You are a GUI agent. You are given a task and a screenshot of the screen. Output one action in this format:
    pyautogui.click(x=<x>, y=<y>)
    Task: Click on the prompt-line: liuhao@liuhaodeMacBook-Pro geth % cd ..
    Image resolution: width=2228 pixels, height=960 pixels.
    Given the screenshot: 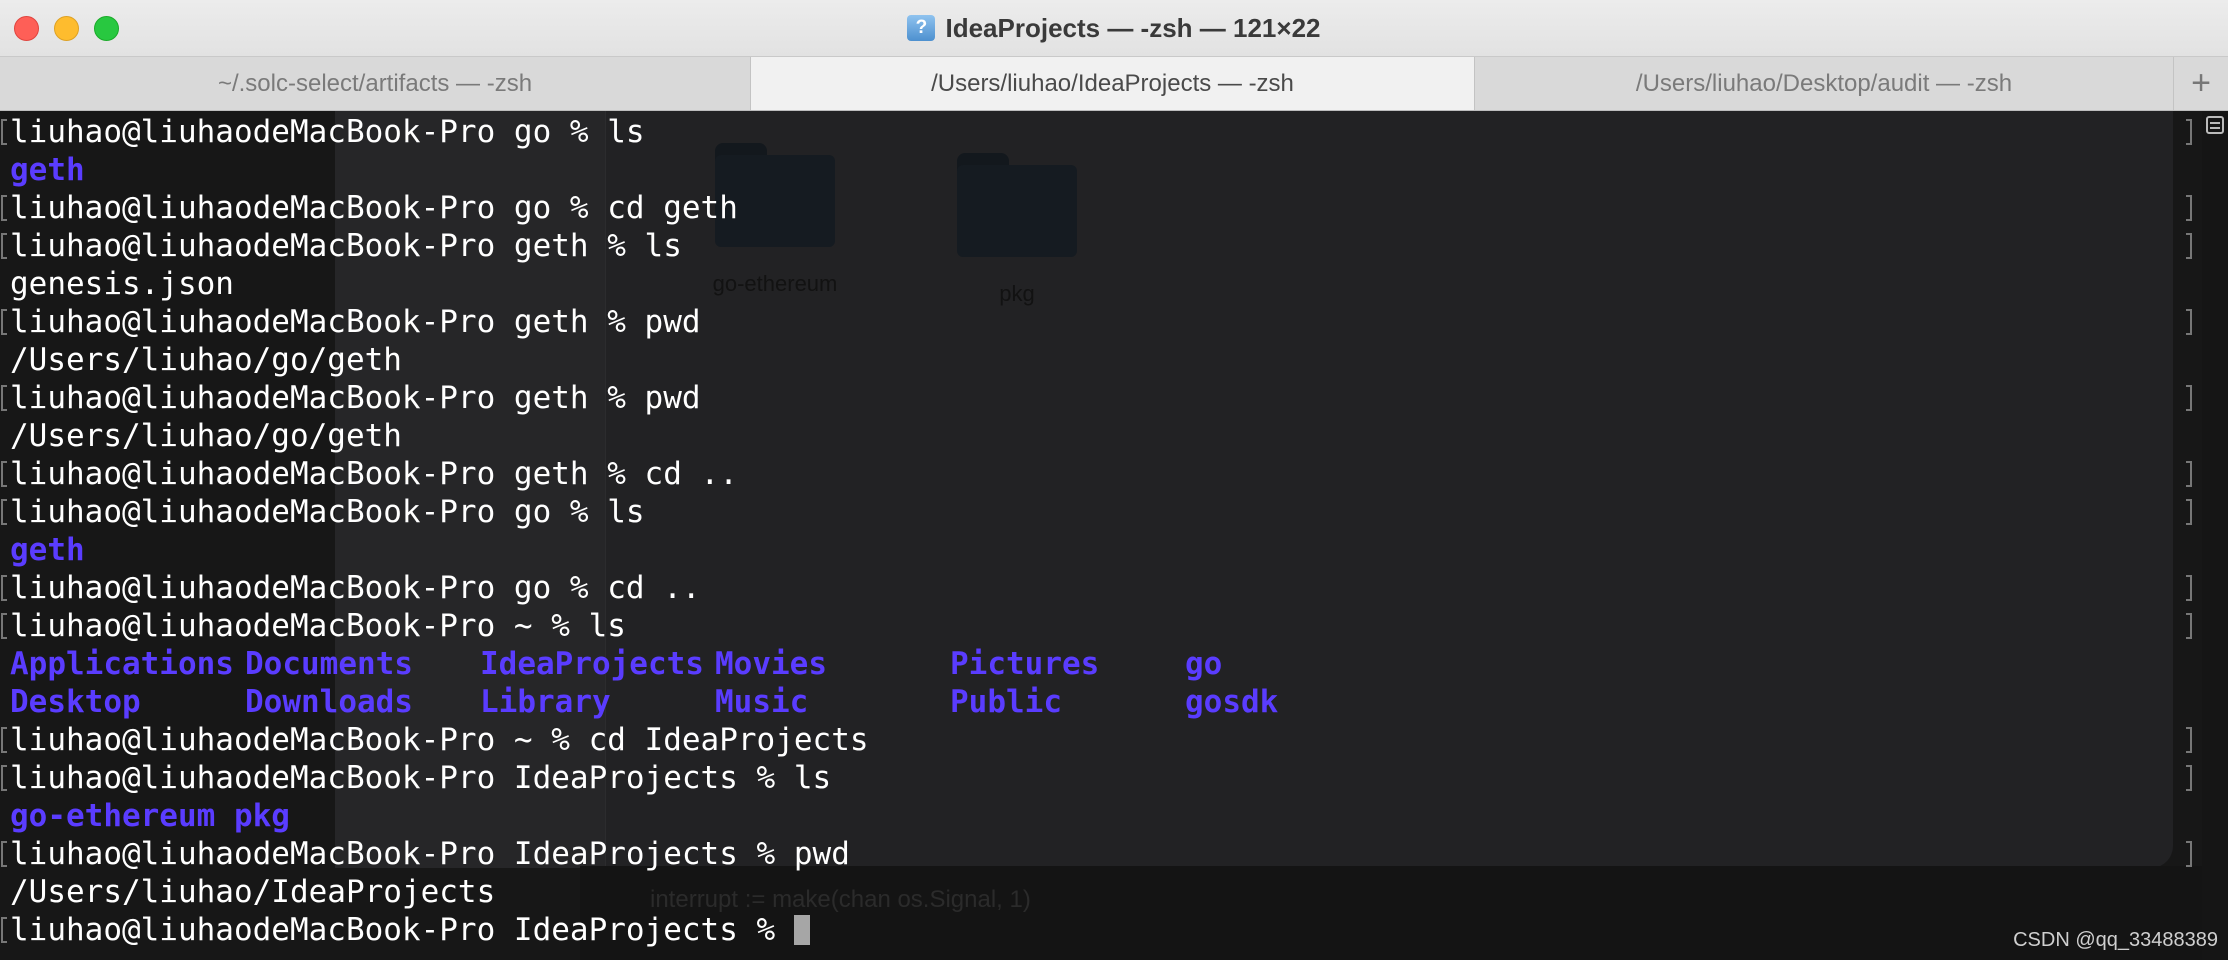 What is the action you would take?
    pyautogui.click(x=715, y=474)
    